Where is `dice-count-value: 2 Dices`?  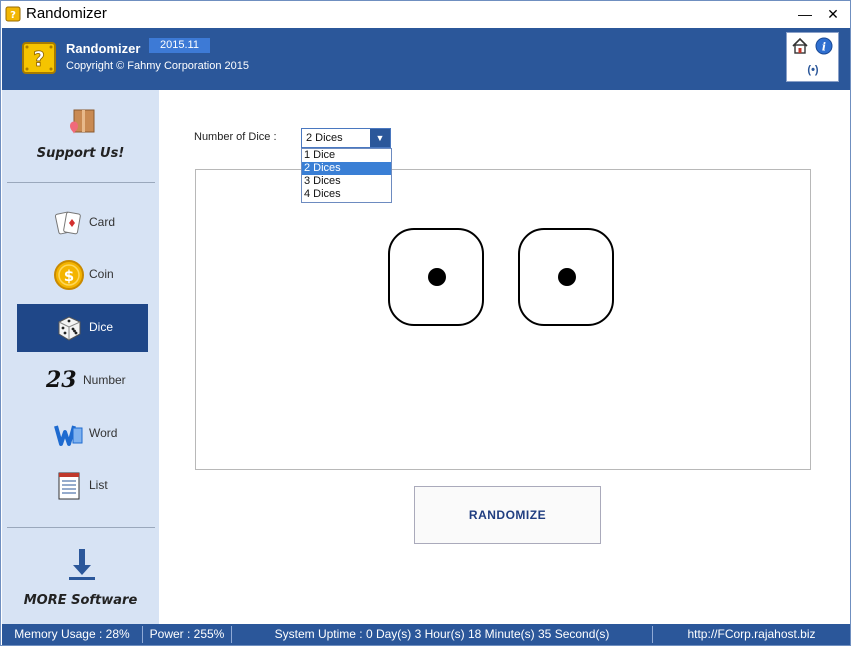
dice-count-value: 2 Dices is located at coordinates (324, 138).